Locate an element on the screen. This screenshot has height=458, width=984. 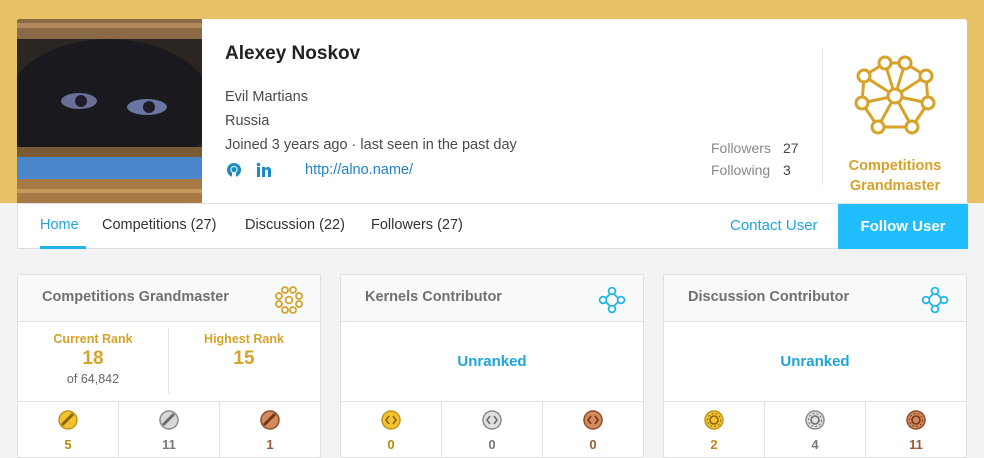
bronze-medal: 11 is located at coordinates (916, 429).